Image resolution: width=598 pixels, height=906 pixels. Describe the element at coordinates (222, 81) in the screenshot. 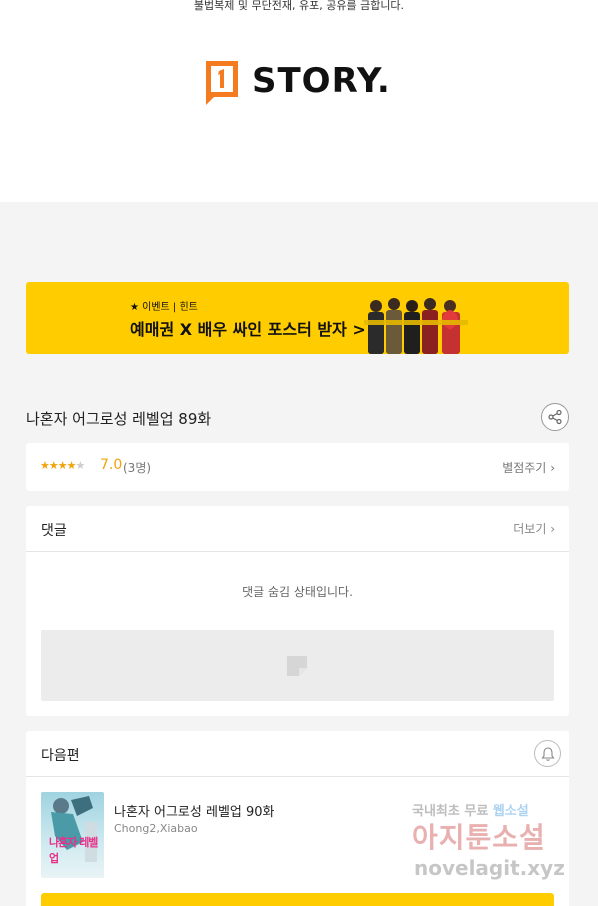

I see `logo-badge-icon` at that location.